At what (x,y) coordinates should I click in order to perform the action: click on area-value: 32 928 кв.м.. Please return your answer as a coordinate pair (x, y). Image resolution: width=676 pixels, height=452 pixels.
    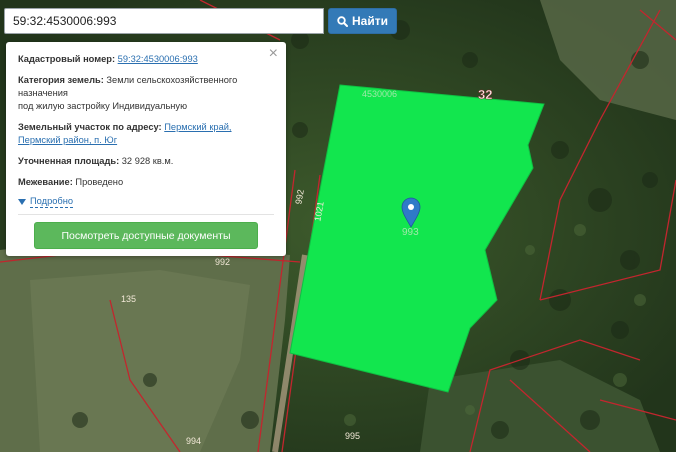
    Looking at the image, I should click on (147, 161).